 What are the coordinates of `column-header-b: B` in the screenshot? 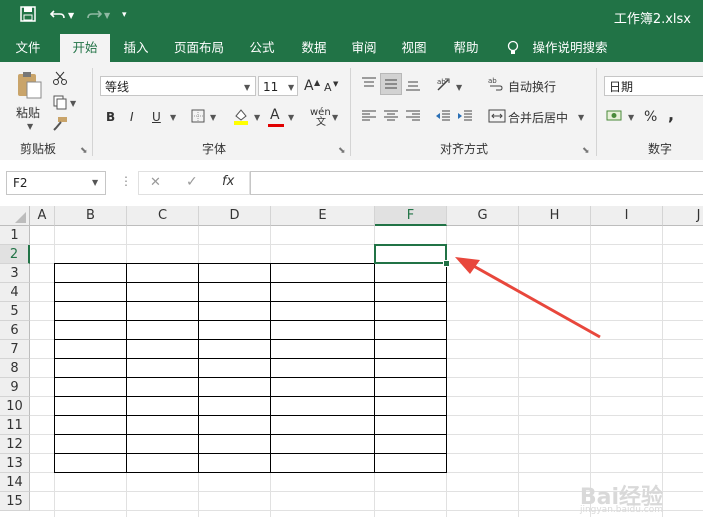 It's located at (91, 216).